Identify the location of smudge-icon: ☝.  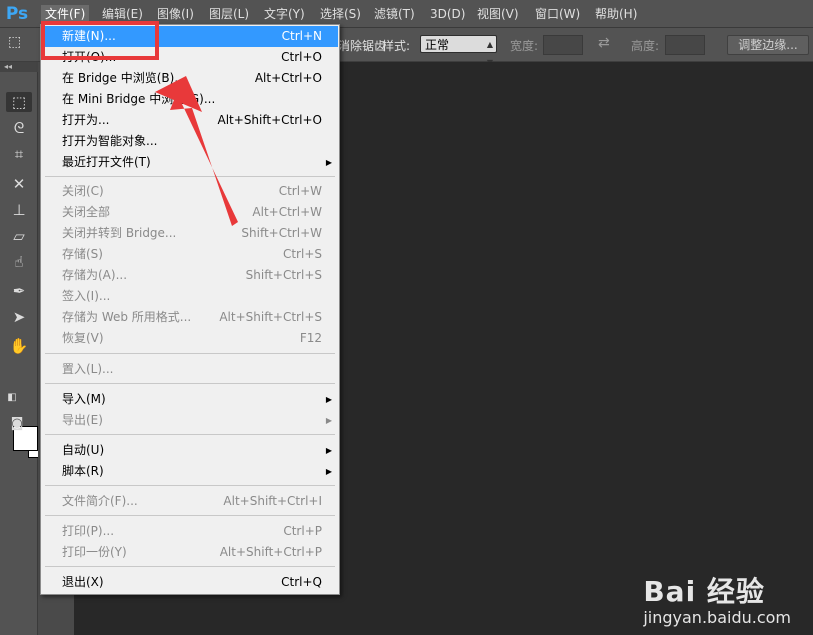
(19, 262).